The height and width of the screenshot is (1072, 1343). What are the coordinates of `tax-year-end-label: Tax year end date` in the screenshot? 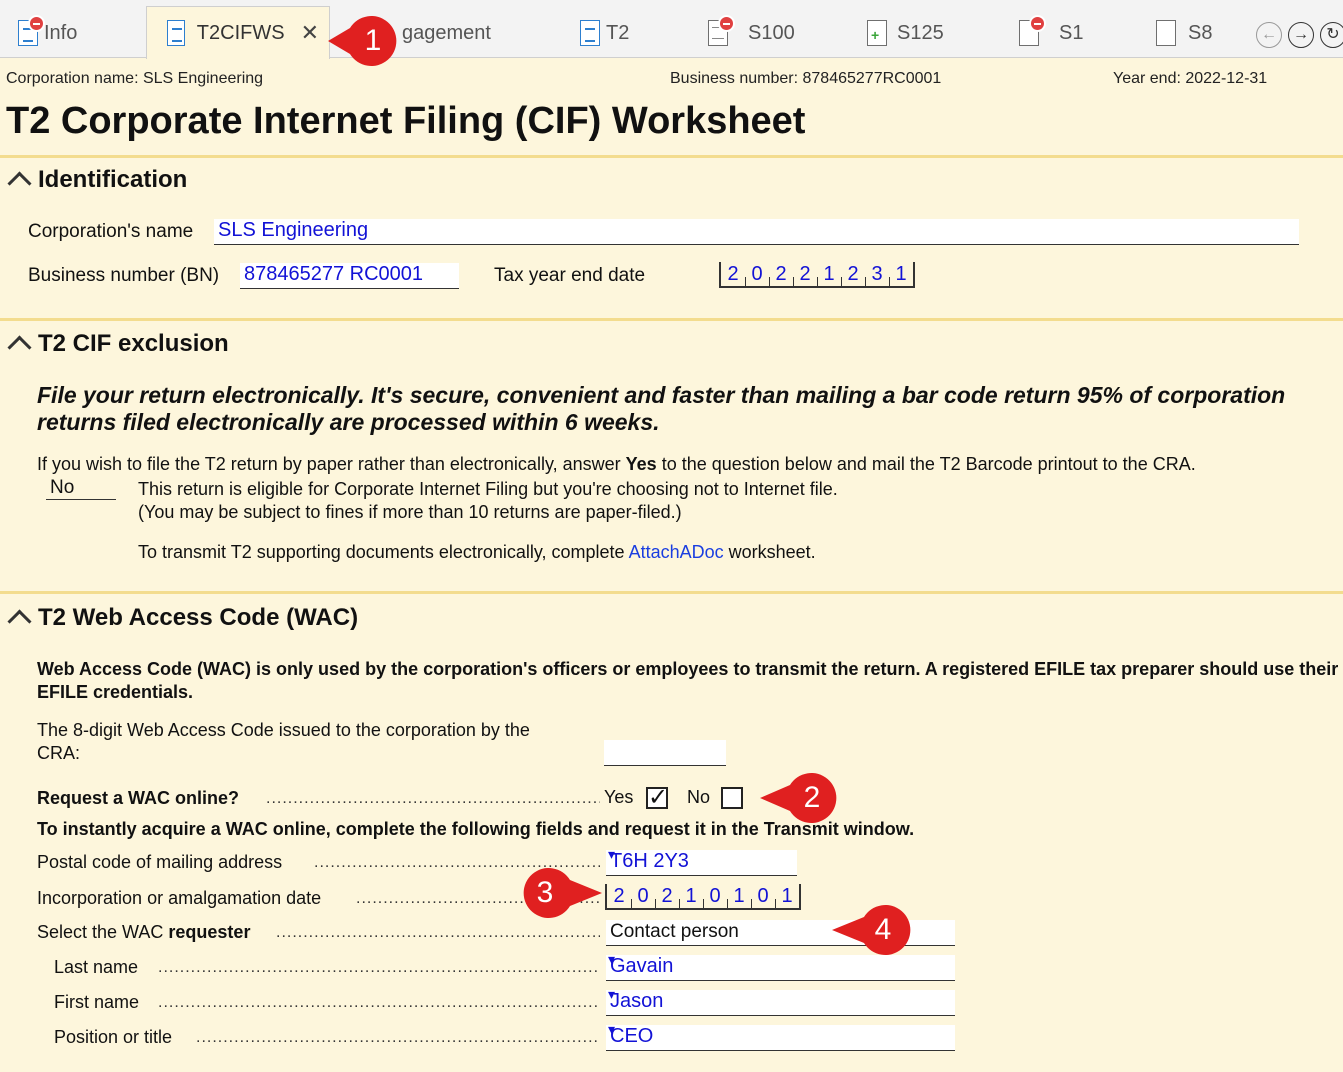 It's located at (570, 275).